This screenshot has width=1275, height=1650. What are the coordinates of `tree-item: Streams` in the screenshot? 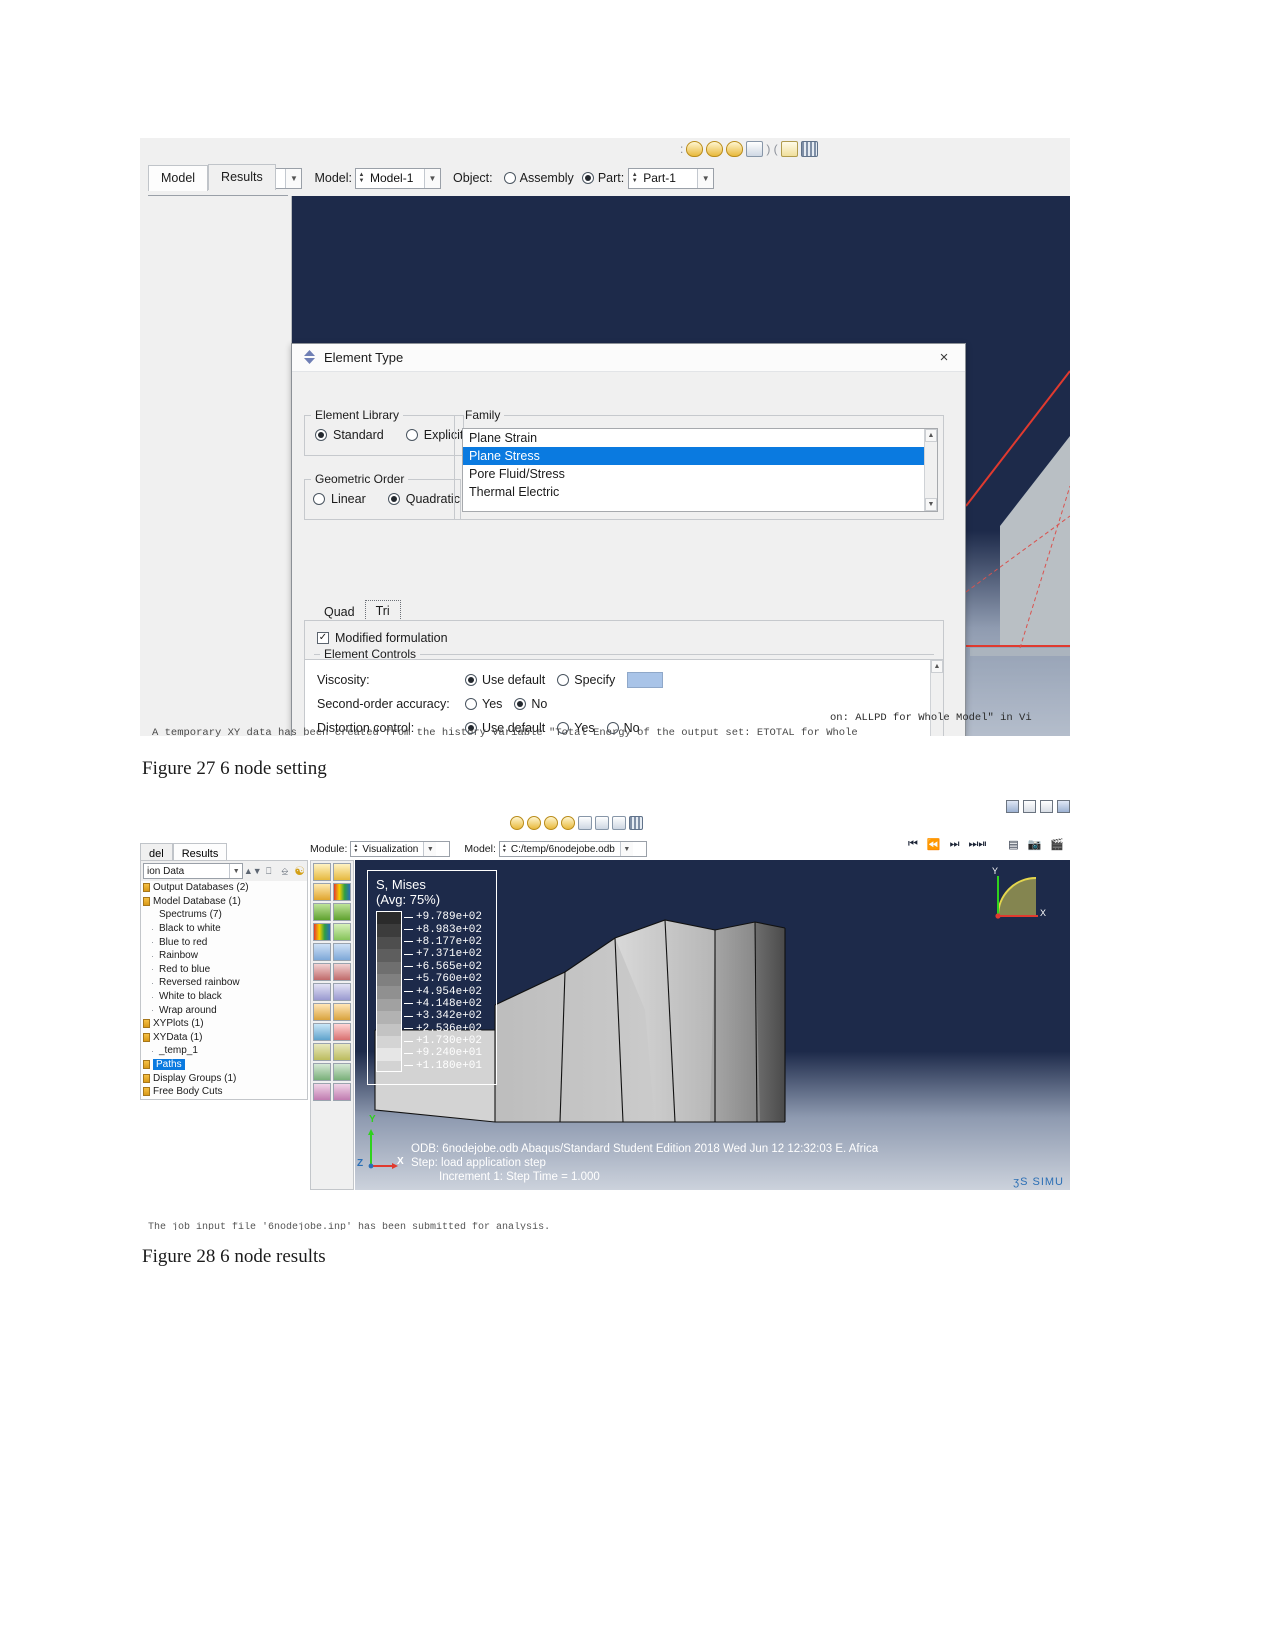 It's located at (224, 1099).